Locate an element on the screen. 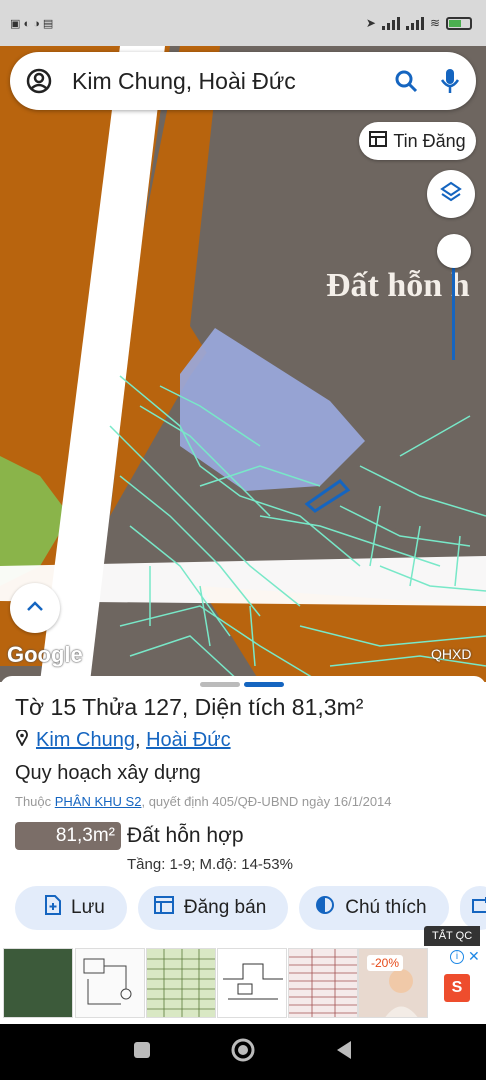 This screenshot has width=486, height=1080. action-row: Lưu Đăng bán Chú thích is located at coordinates (250, 908).